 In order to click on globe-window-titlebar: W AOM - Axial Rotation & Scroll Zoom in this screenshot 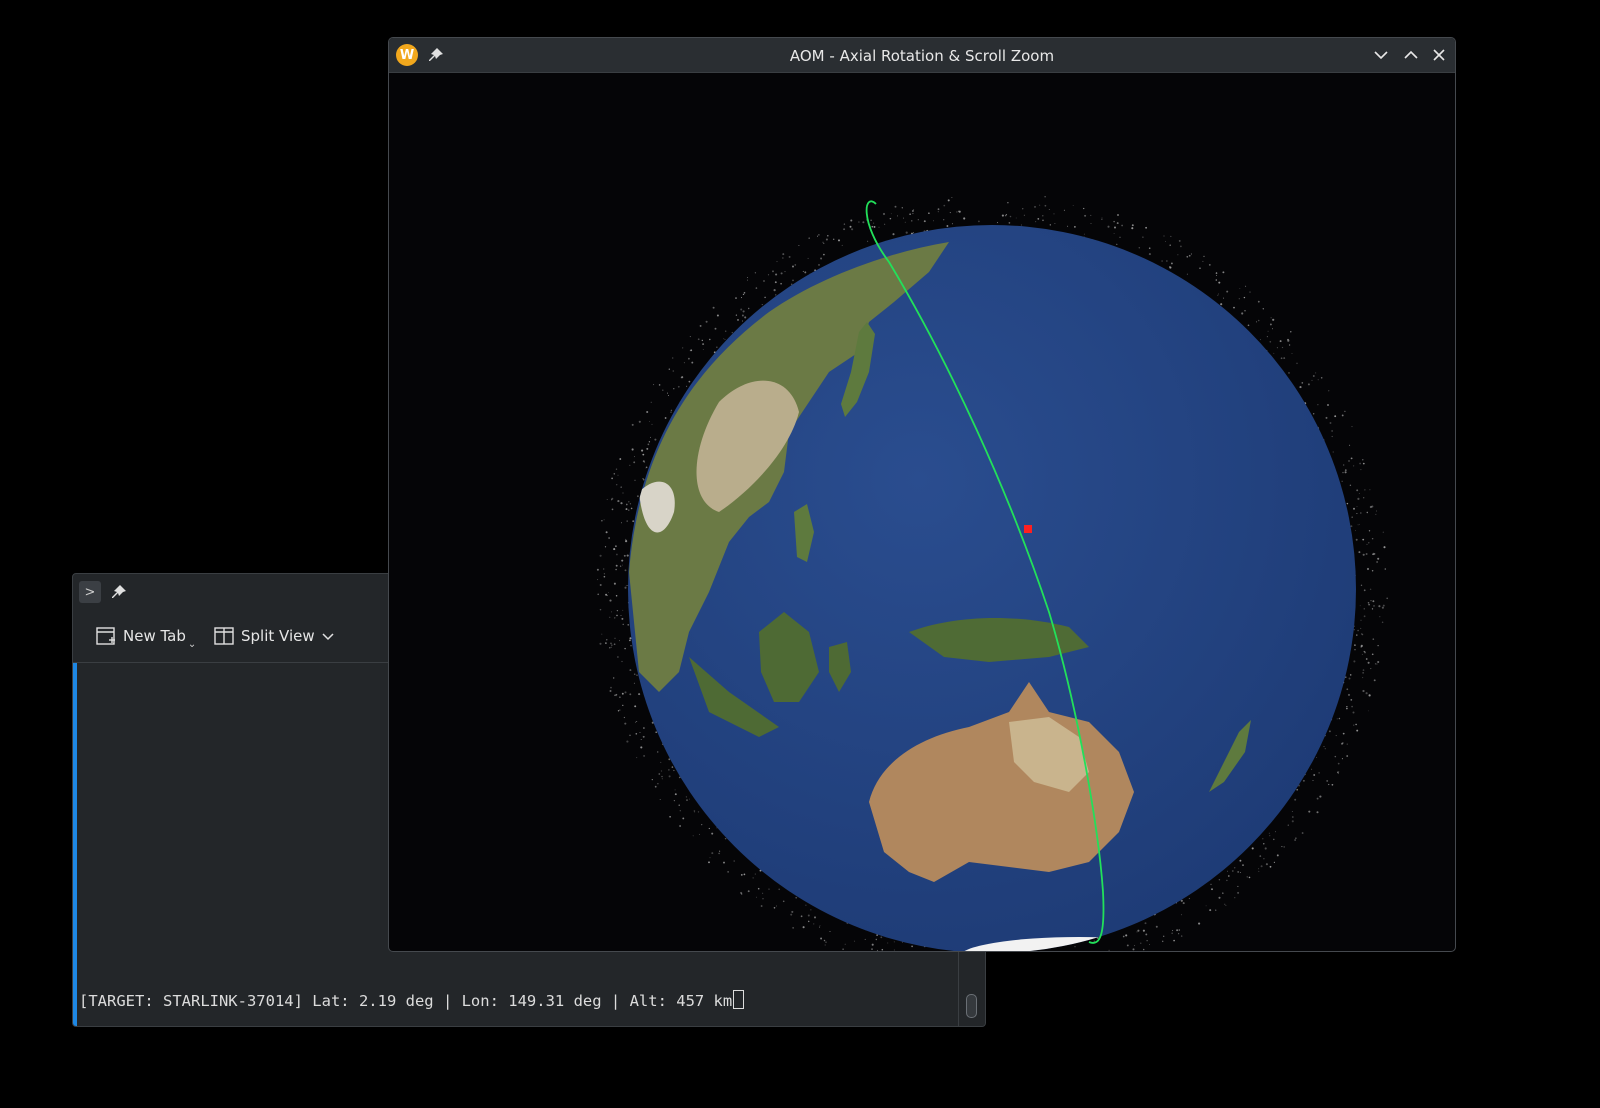, I will do `click(922, 55)`.